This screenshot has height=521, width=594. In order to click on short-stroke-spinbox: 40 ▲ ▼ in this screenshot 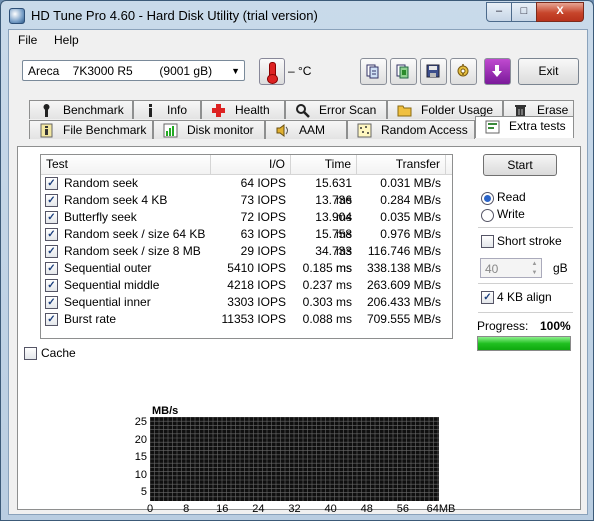, I will do `click(511, 268)`.